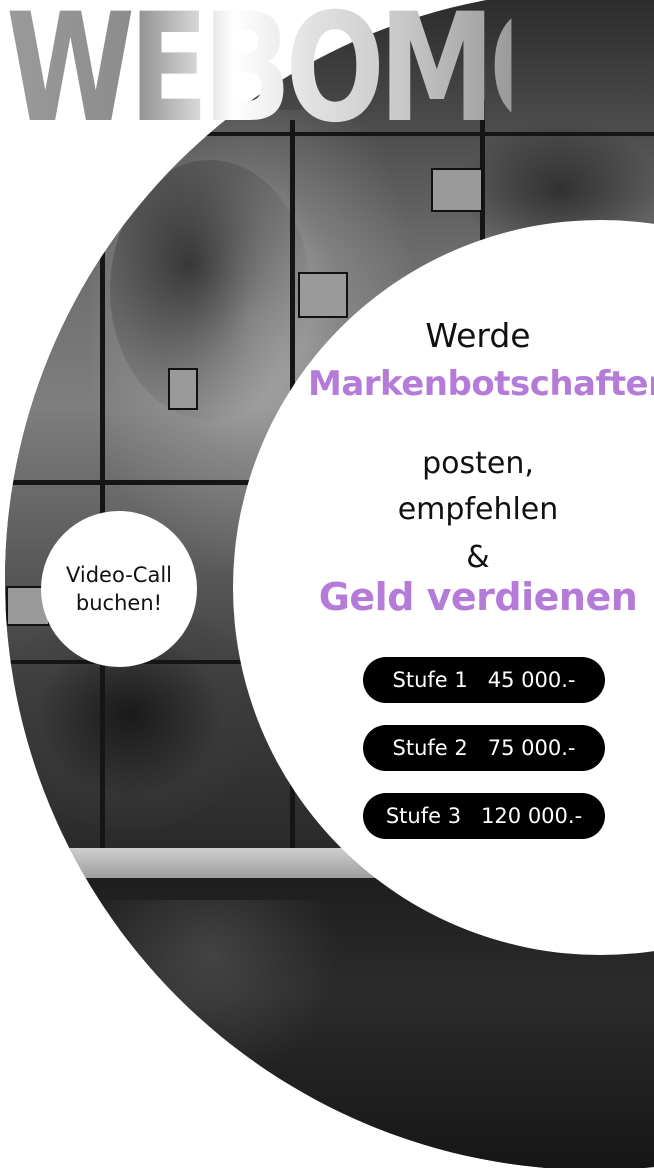  Describe the element at coordinates (532, 816) in the screenshot. I see `tier-amount: 120 000.-` at that location.